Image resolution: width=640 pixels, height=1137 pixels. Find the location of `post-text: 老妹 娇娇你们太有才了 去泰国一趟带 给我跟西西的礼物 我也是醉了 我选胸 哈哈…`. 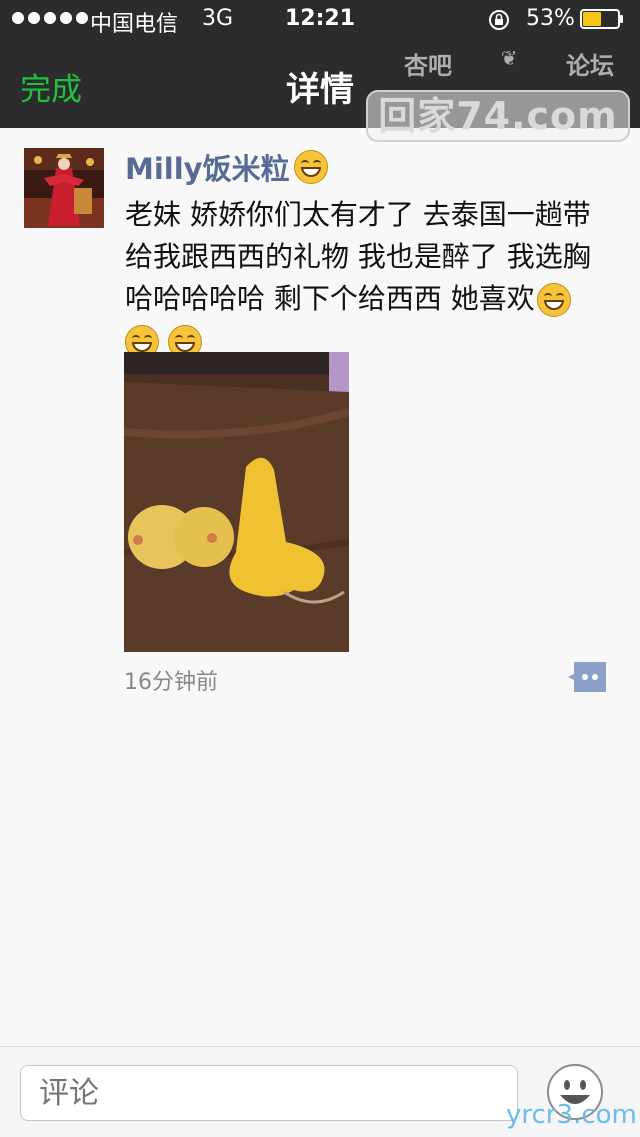

post-text: 老妹 娇娇你们太有才了 去泰国一趟带 给我跟西西的礼物 我也是醉了 我选胸 哈哈… is located at coordinates (375, 278).